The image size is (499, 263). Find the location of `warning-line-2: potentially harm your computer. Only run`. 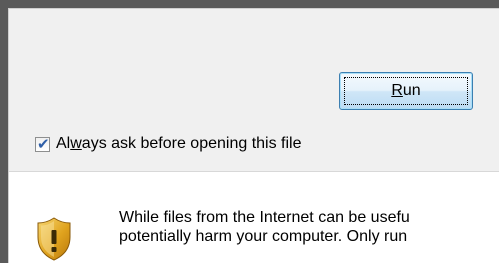

warning-line-2: potentially harm your computer. Only run is located at coordinates (263, 236).